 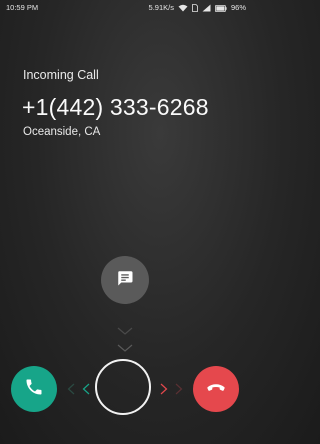 What do you see at coordinates (195, 8) in the screenshot?
I see `sim-icon` at bounding box center [195, 8].